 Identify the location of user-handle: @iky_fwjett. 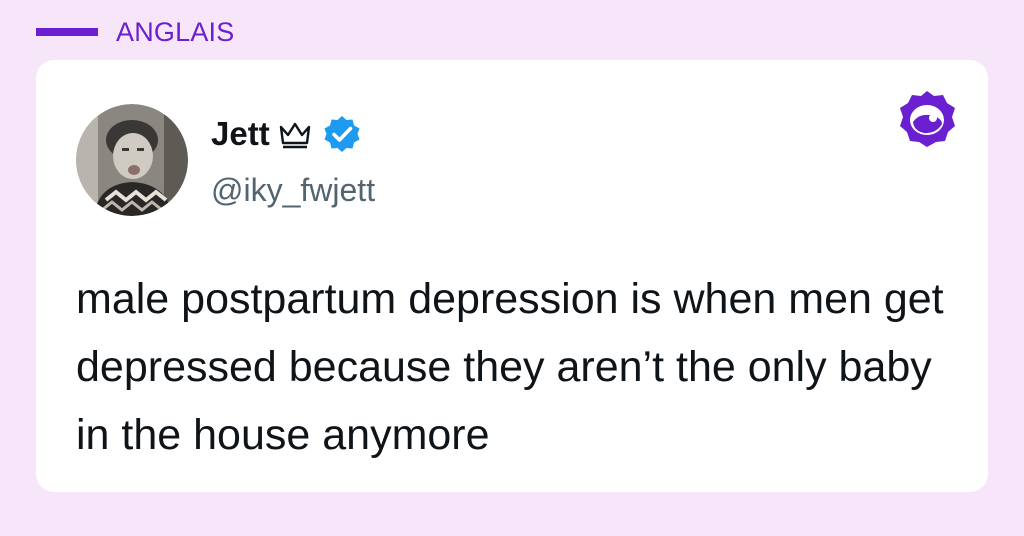
(293, 190).